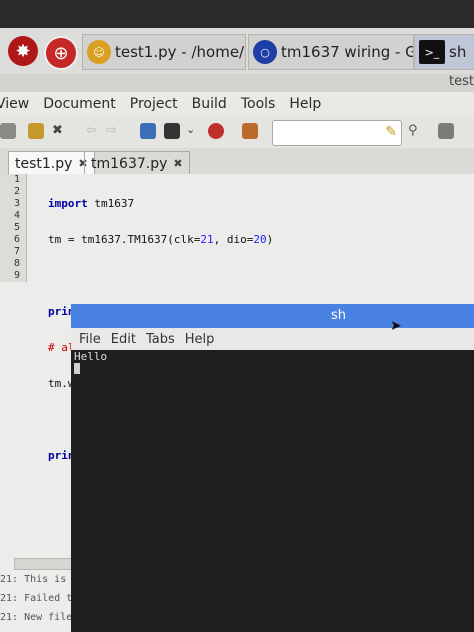 The width and height of the screenshot is (474, 632). Describe the element at coordinates (194, 131) in the screenshot. I see `chevron-down-icon: ⌄` at that location.